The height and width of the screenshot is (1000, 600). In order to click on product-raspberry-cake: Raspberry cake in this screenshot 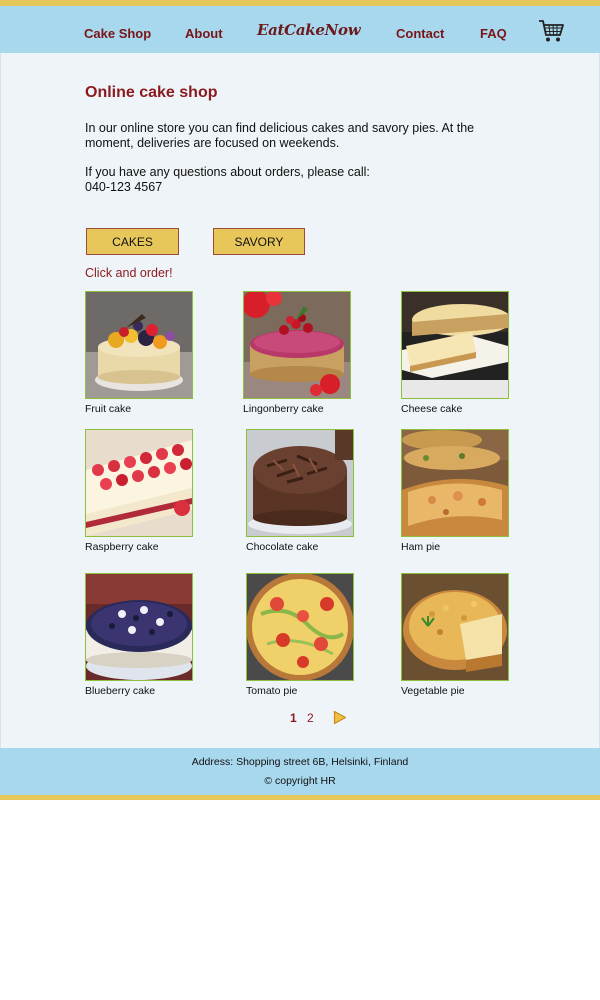, I will do `click(140, 491)`.